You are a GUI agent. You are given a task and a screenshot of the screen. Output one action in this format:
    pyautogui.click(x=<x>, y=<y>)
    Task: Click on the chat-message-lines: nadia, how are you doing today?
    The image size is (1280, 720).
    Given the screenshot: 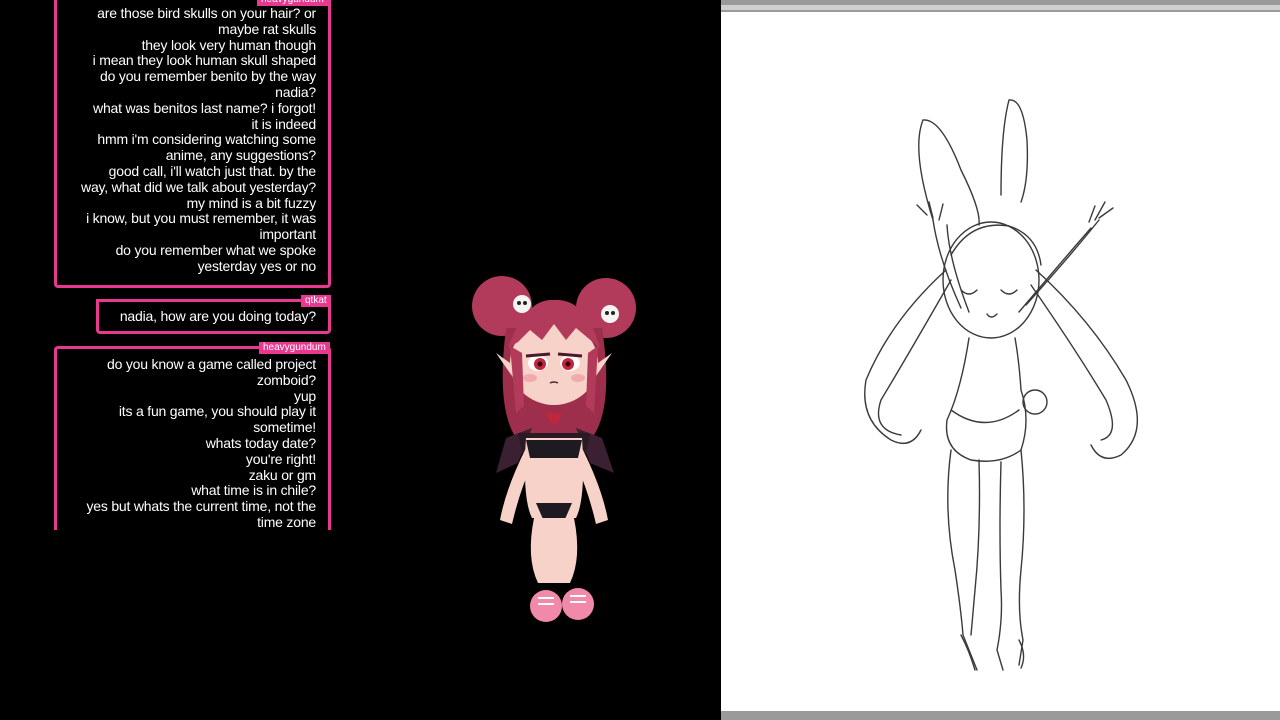 What is the action you would take?
    pyautogui.click(x=217, y=316)
    